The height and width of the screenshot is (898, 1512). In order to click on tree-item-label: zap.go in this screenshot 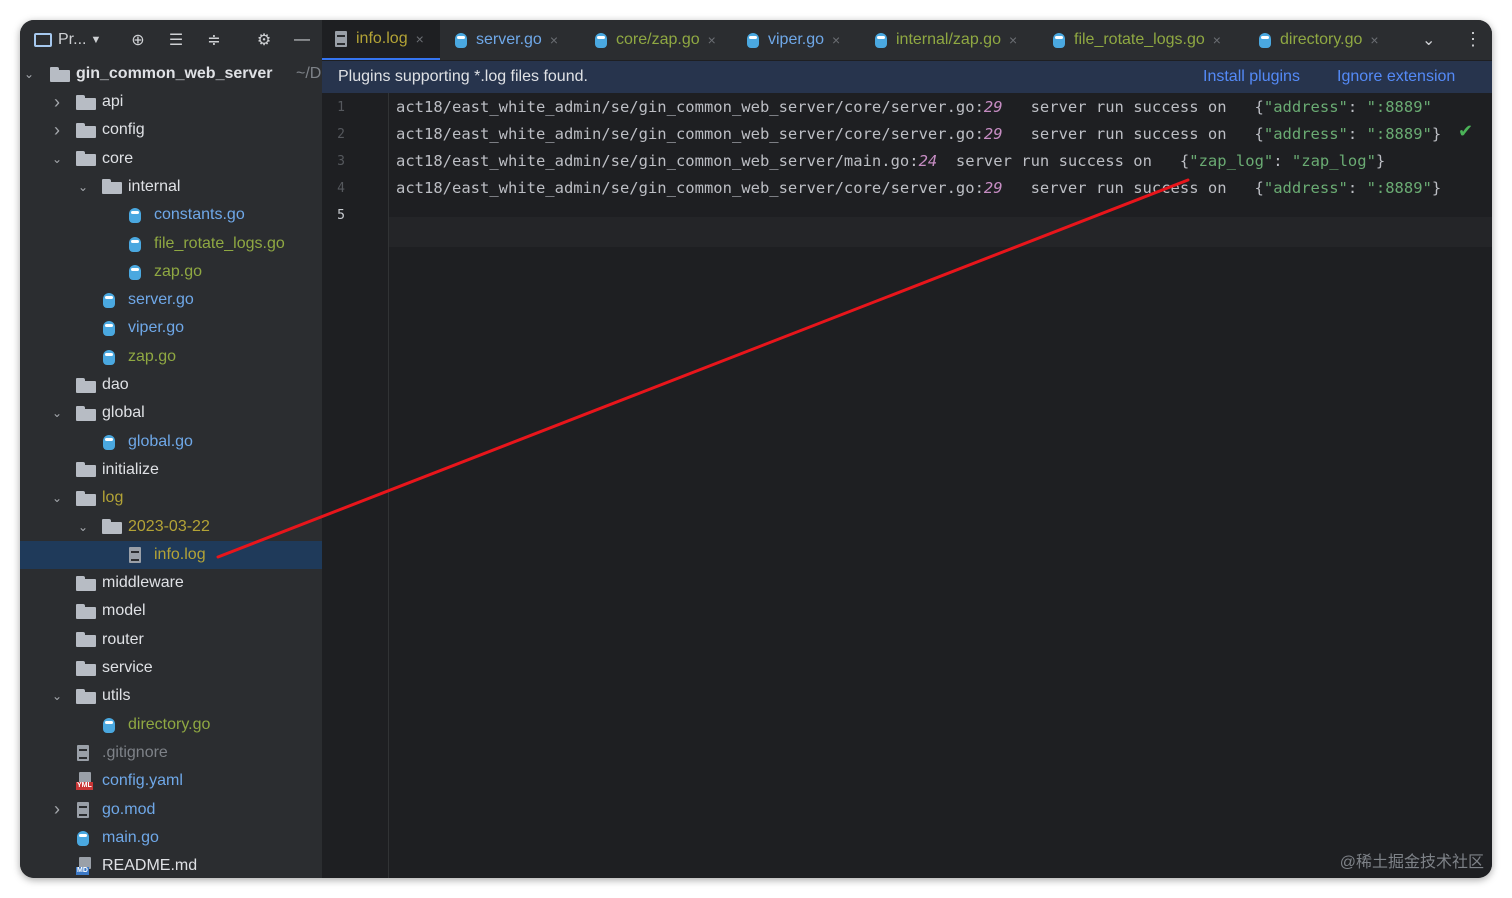, I will do `click(178, 271)`.